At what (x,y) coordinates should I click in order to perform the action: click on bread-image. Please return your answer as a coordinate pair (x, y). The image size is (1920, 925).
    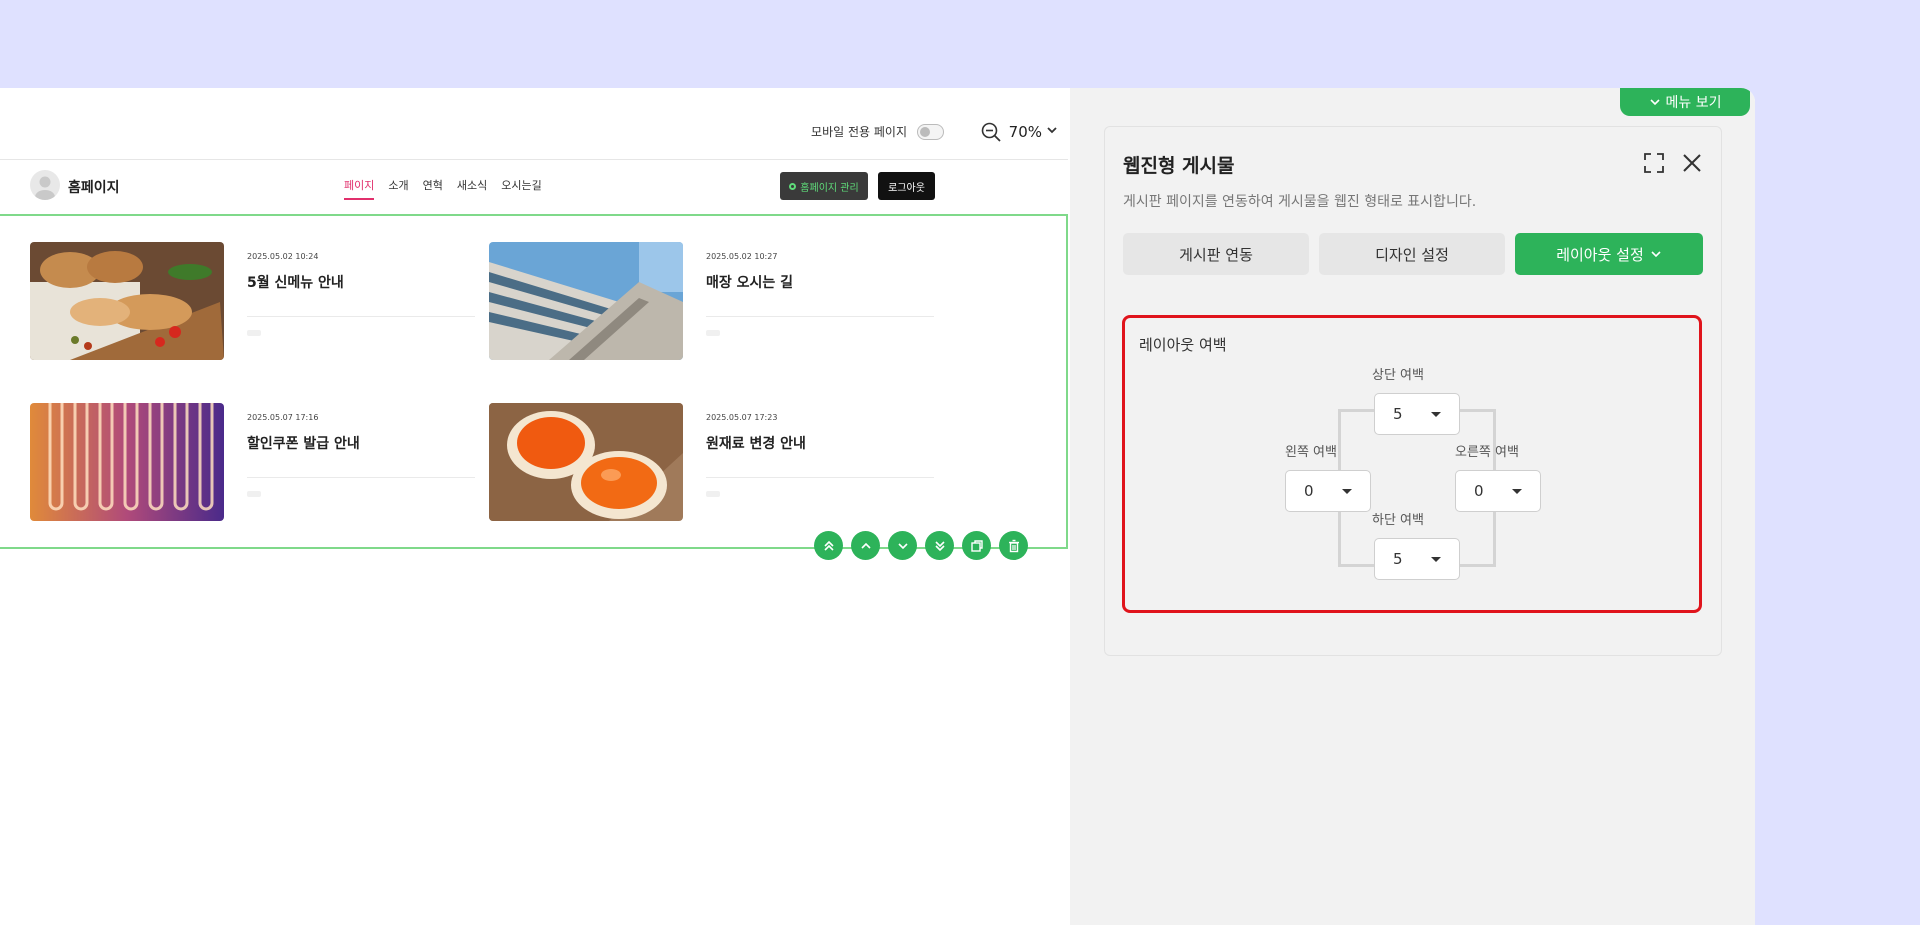
    Looking at the image, I should click on (127, 301).